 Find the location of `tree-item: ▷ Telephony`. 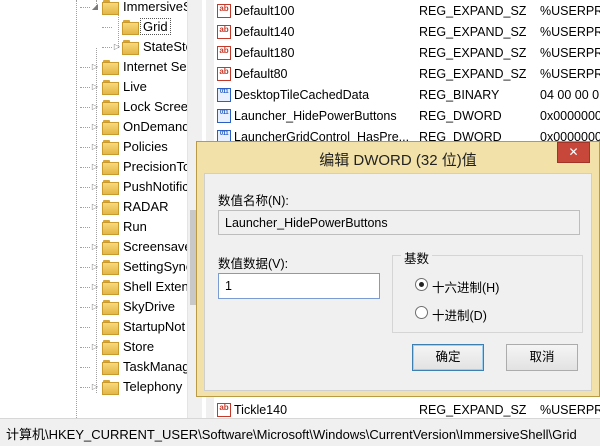

tree-item: ▷ Telephony is located at coordinates (93, 387).